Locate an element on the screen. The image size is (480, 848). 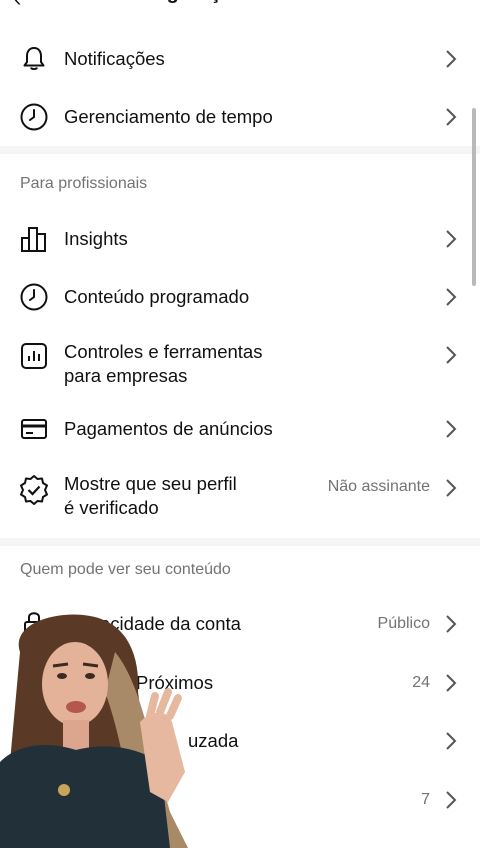
menu-item-label: uzada is located at coordinates (213, 740).